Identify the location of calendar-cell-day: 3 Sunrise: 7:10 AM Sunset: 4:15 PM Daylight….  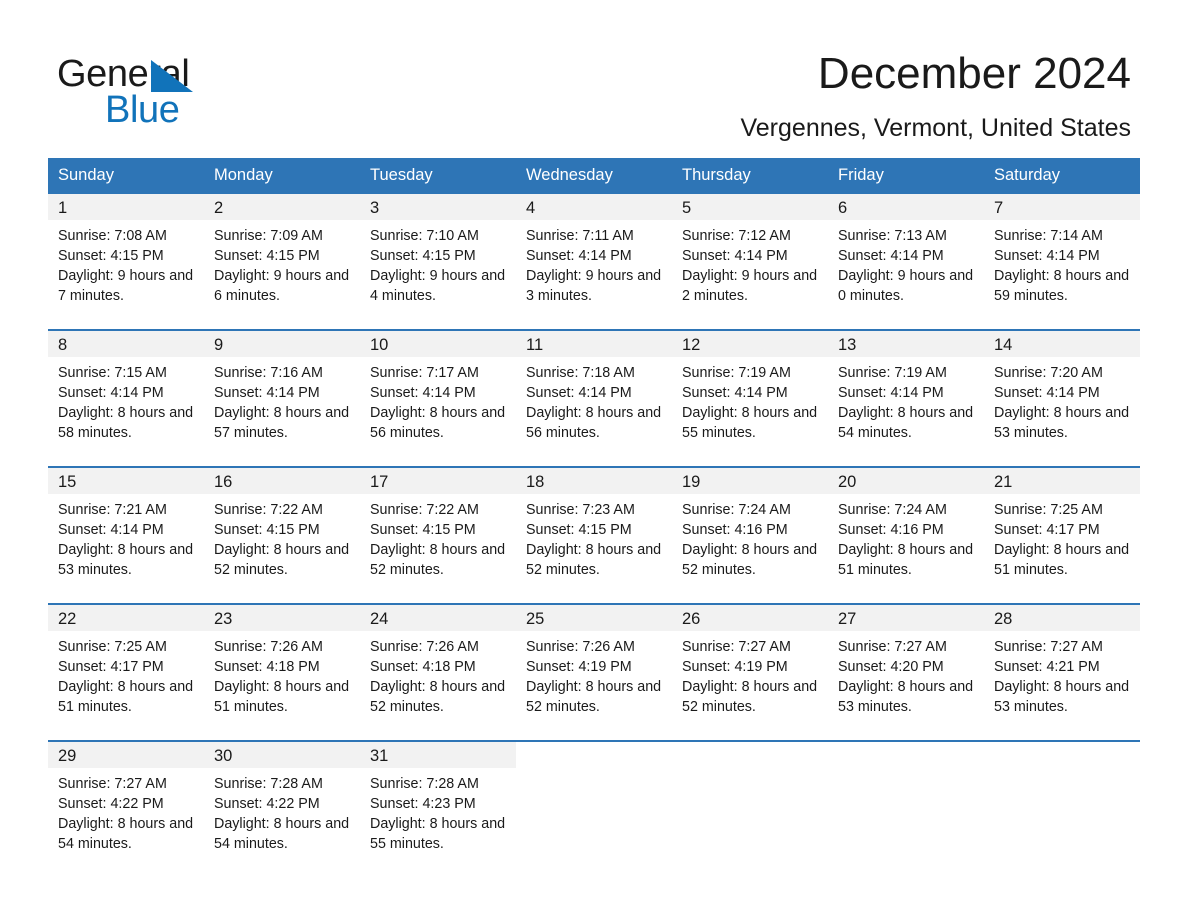
(438, 262).